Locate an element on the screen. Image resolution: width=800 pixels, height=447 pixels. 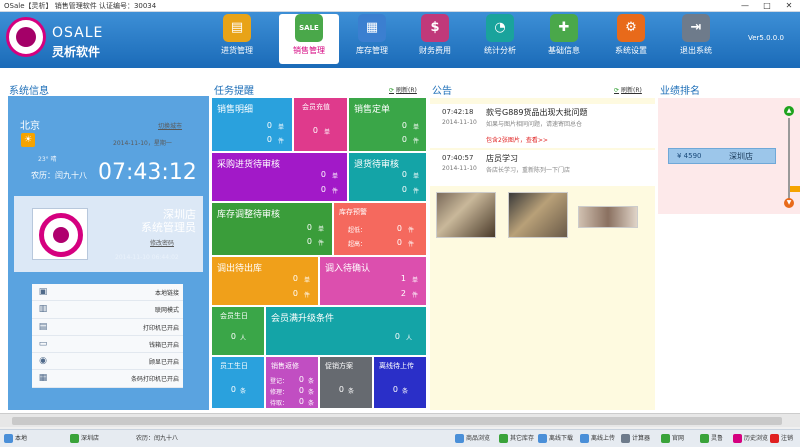
scrollbar-thumb is located at coordinates (397, 421).